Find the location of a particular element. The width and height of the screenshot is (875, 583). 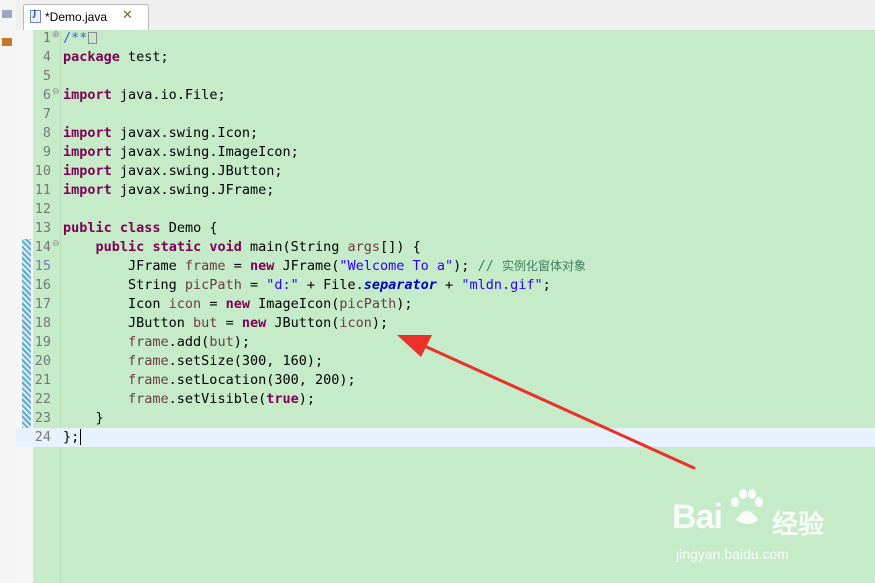

fold-expand-icon: ⊕ is located at coordinates (56, 35).